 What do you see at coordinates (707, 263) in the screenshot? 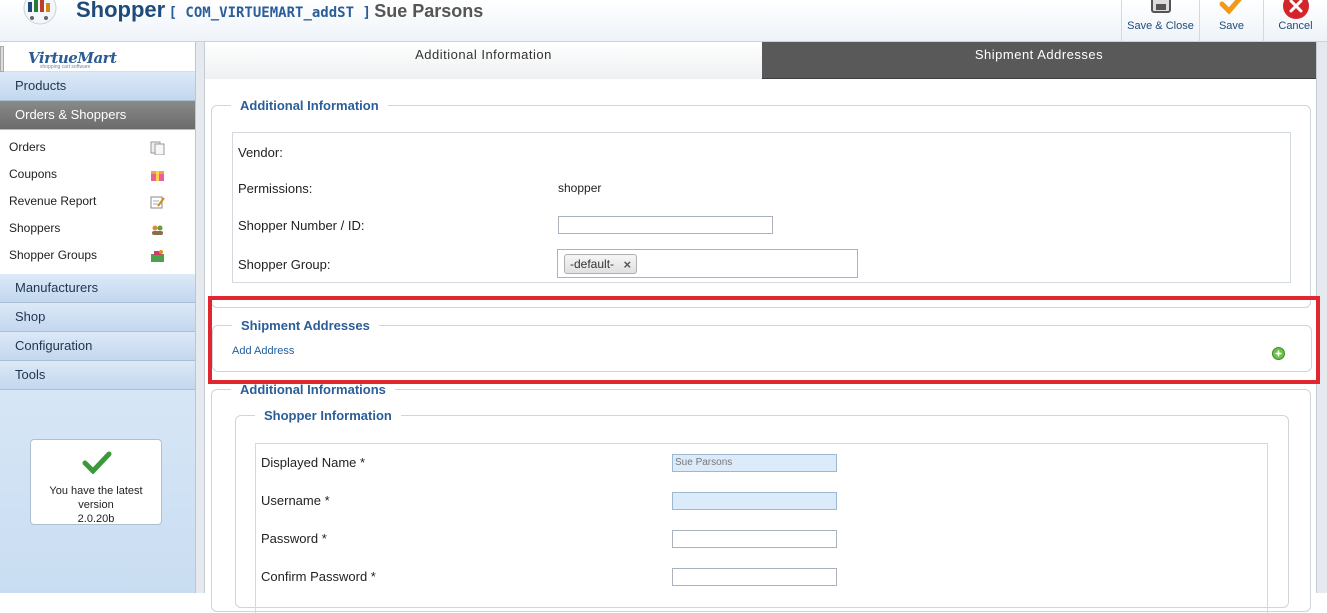
I see `shopper-group-select: -default- ×` at bounding box center [707, 263].